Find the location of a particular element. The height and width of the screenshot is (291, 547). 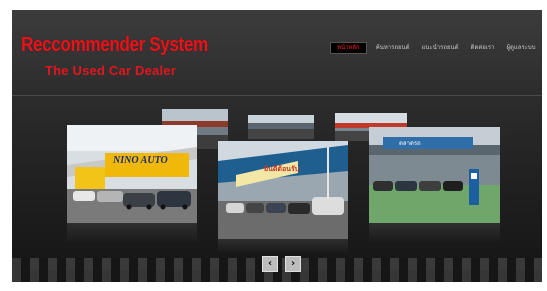

chevron-left-icon: ‹ is located at coordinates (270, 263).